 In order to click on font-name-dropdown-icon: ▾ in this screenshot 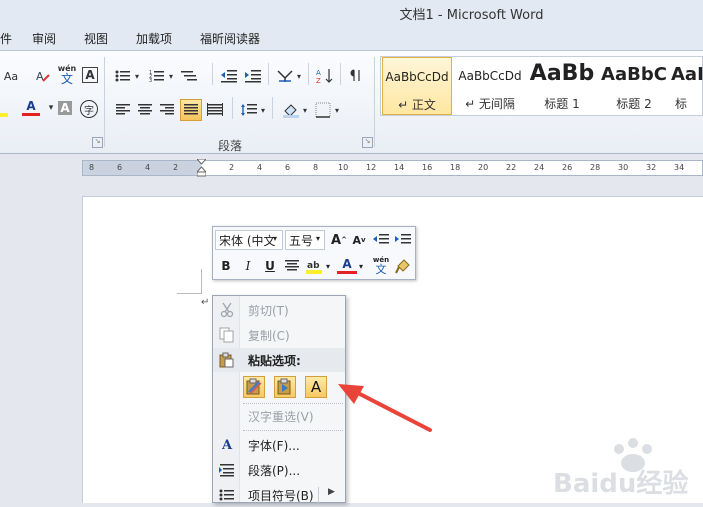, I will do `click(275, 238)`.